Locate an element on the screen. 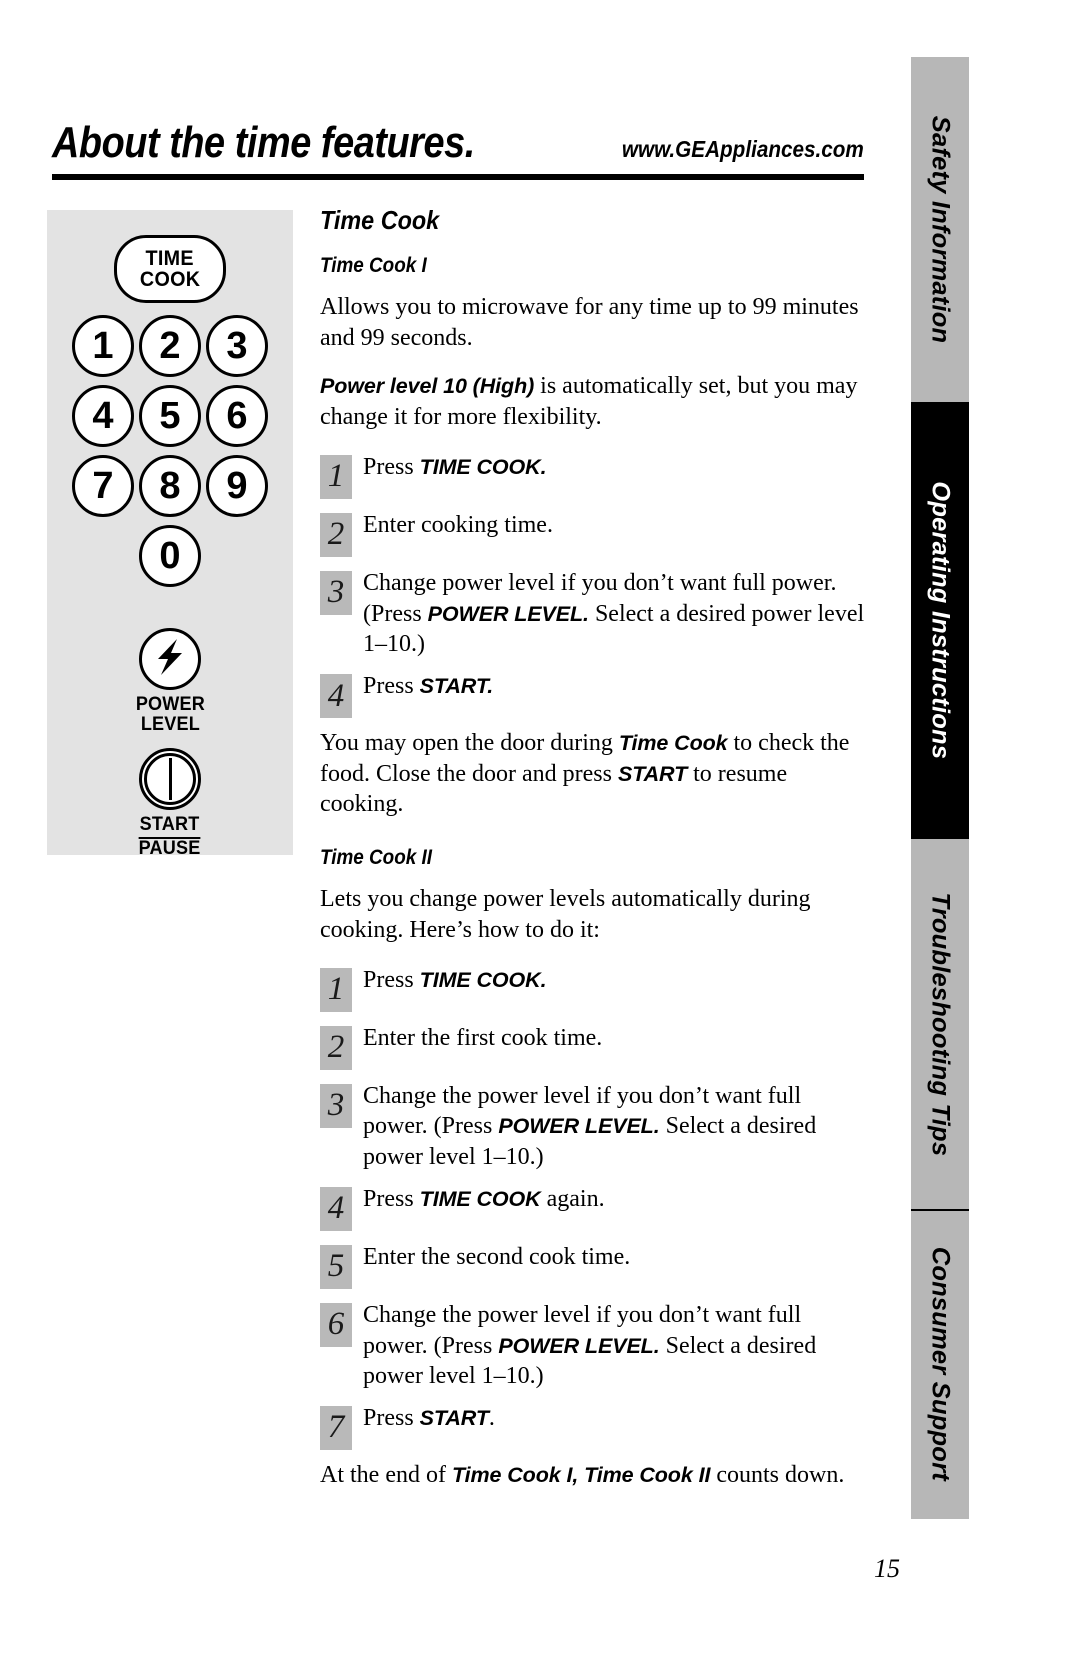 The height and width of the screenshot is (1669, 1080). step-text-pre: Enter the first cook time. is located at coordinates (483, 1037).